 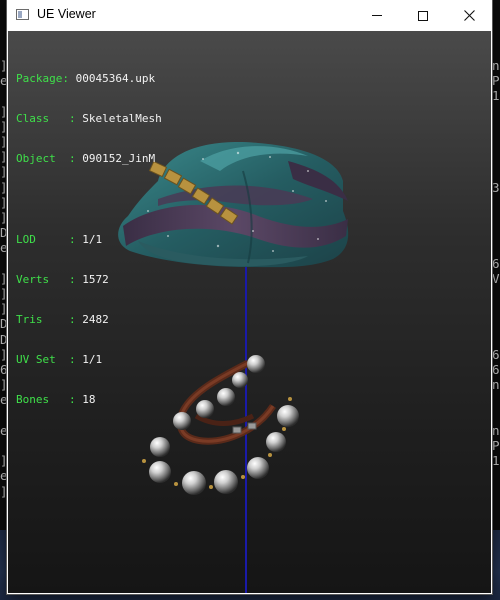 I want to click on info-value: 2482, so click(x=95, y=320).